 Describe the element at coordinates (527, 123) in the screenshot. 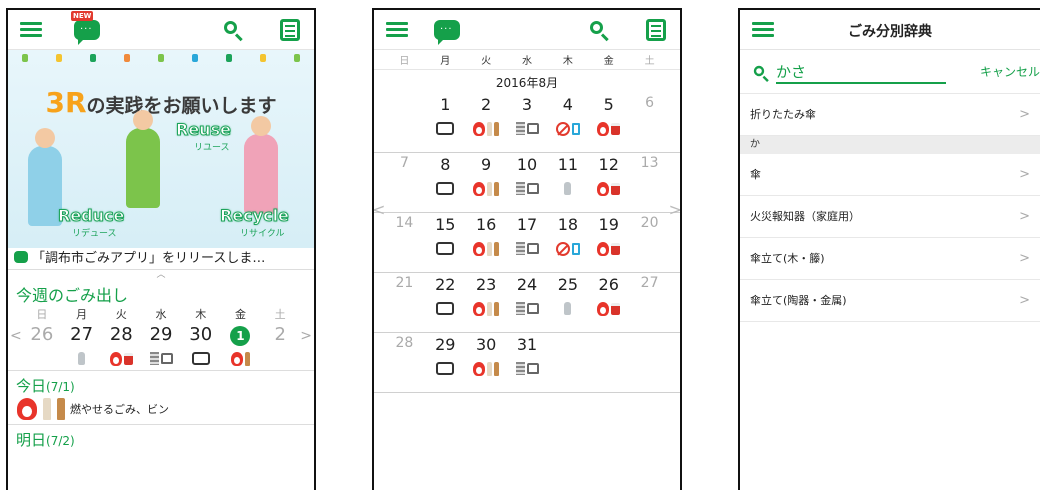

I see `calendar-week: 123456` at that location.